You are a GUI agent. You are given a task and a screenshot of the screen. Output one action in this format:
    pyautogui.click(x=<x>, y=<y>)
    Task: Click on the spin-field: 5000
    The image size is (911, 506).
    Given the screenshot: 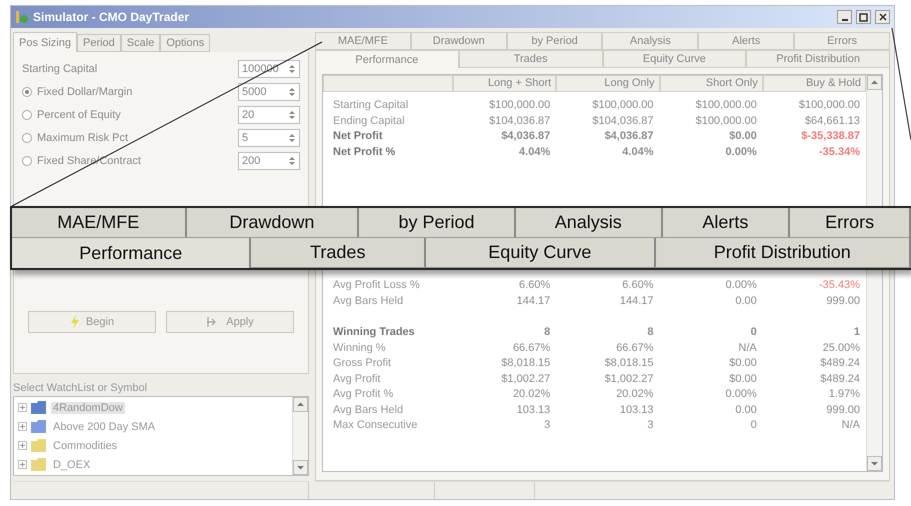 What is the action you would take?
    pyautogui.click(x=269, y=92)
    